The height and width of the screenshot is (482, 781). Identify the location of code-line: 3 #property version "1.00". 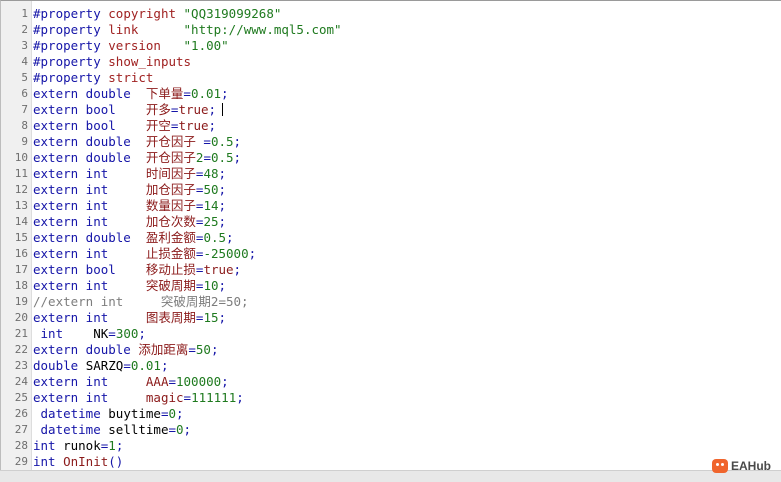
(391, 46).